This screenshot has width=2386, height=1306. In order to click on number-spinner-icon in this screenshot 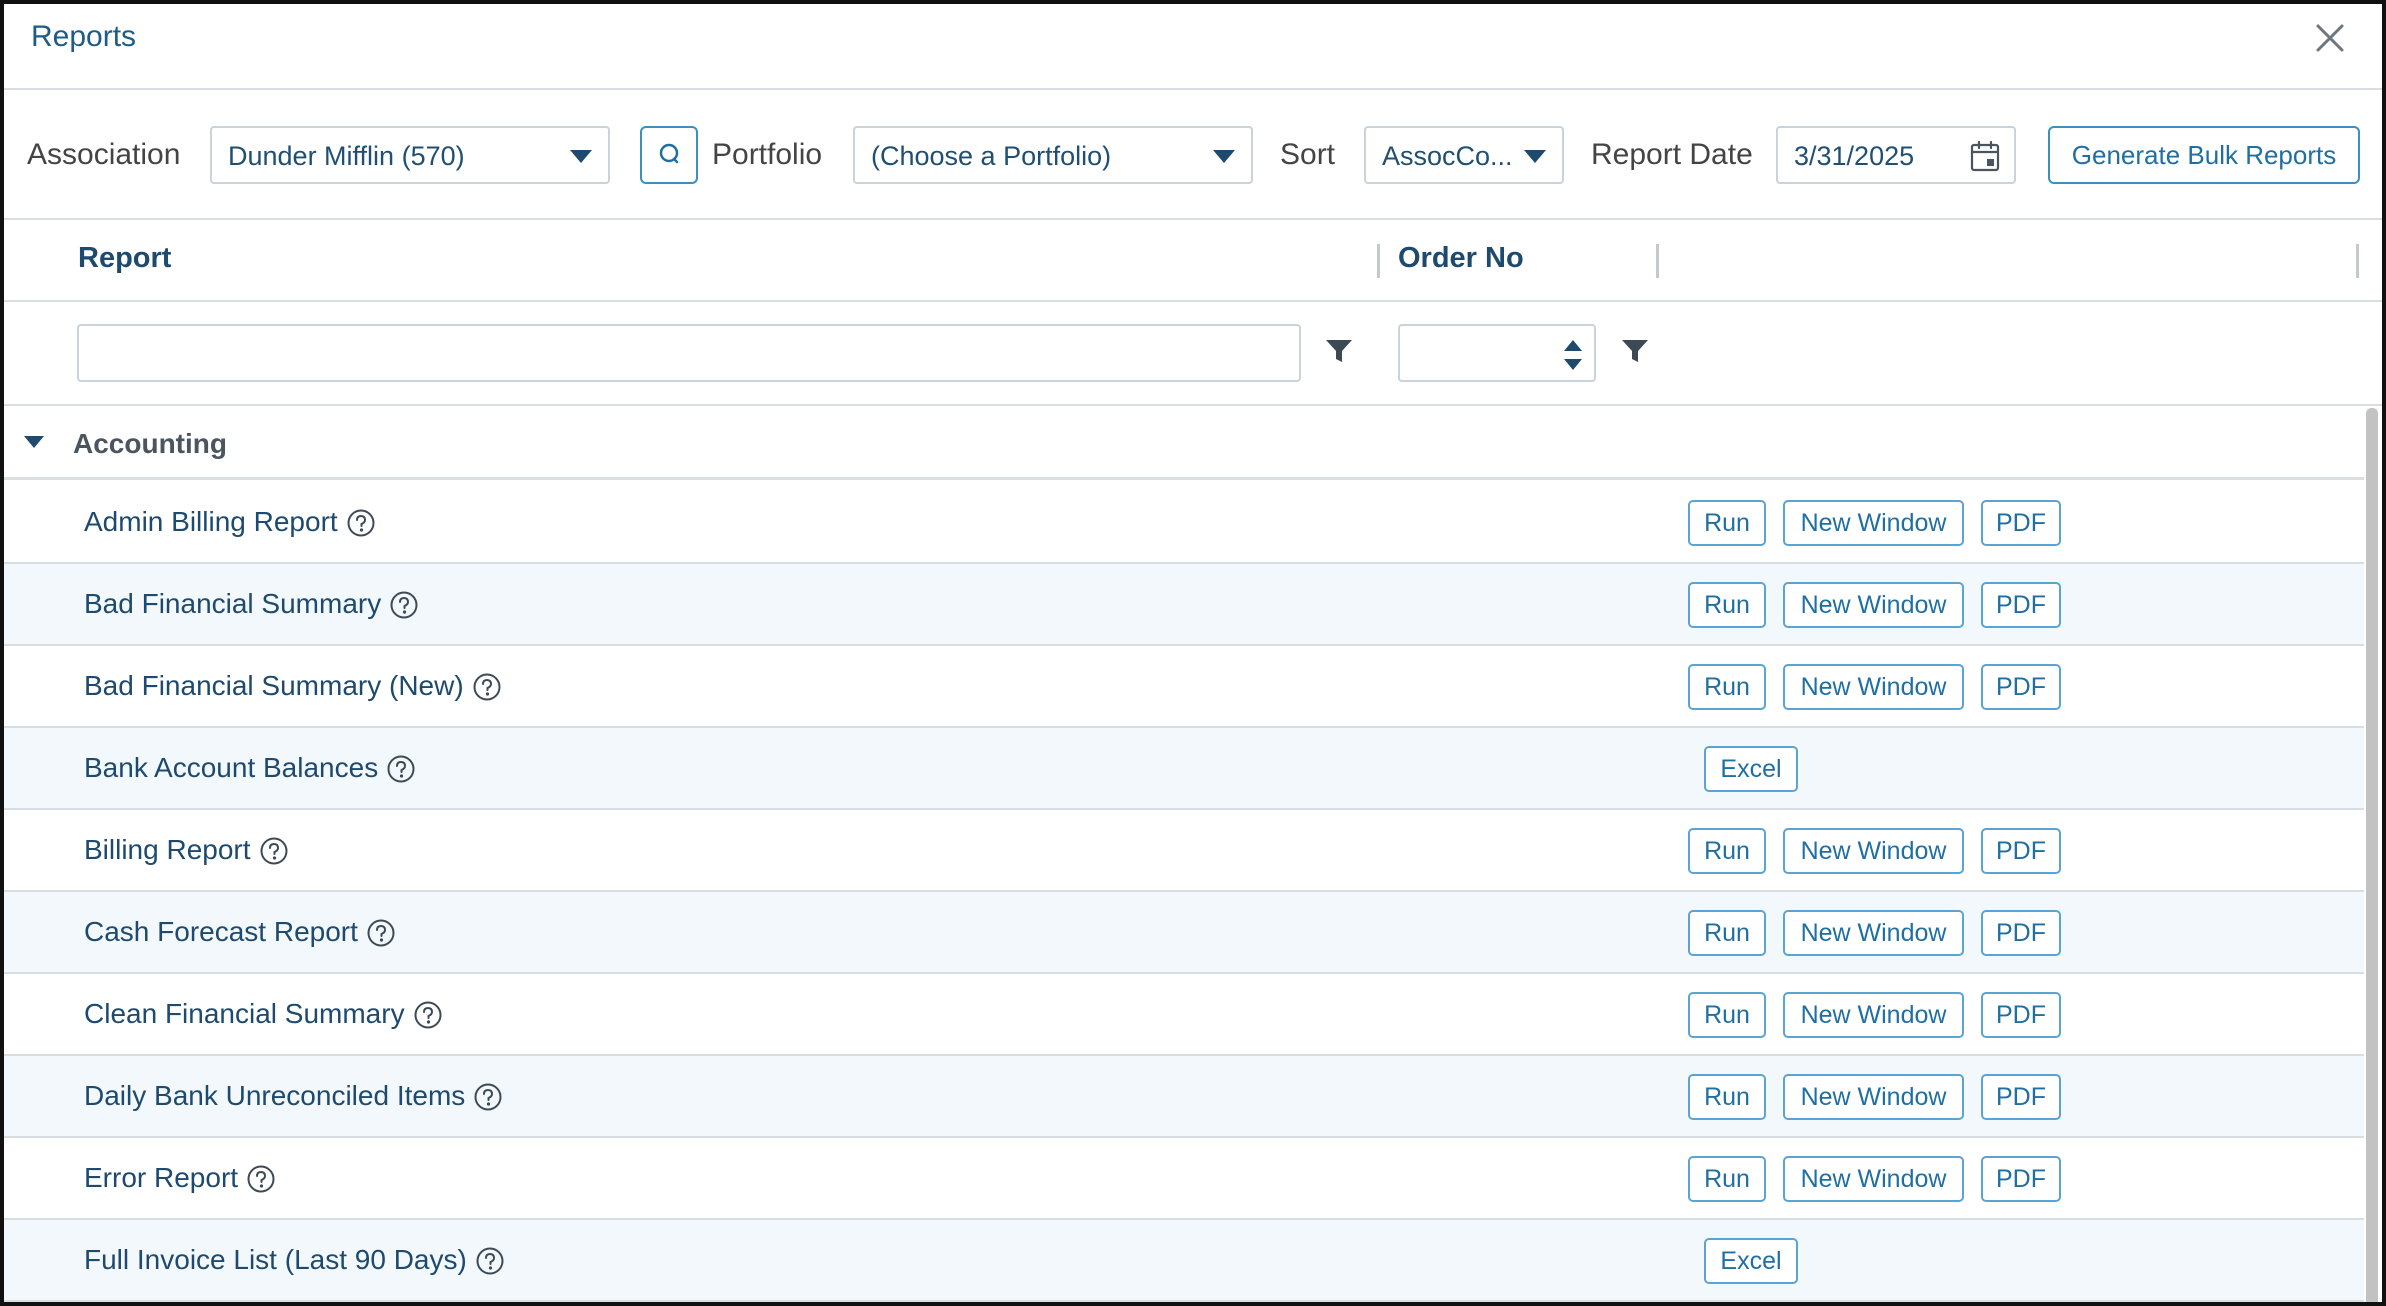, I will do `click(1573, 355)`.